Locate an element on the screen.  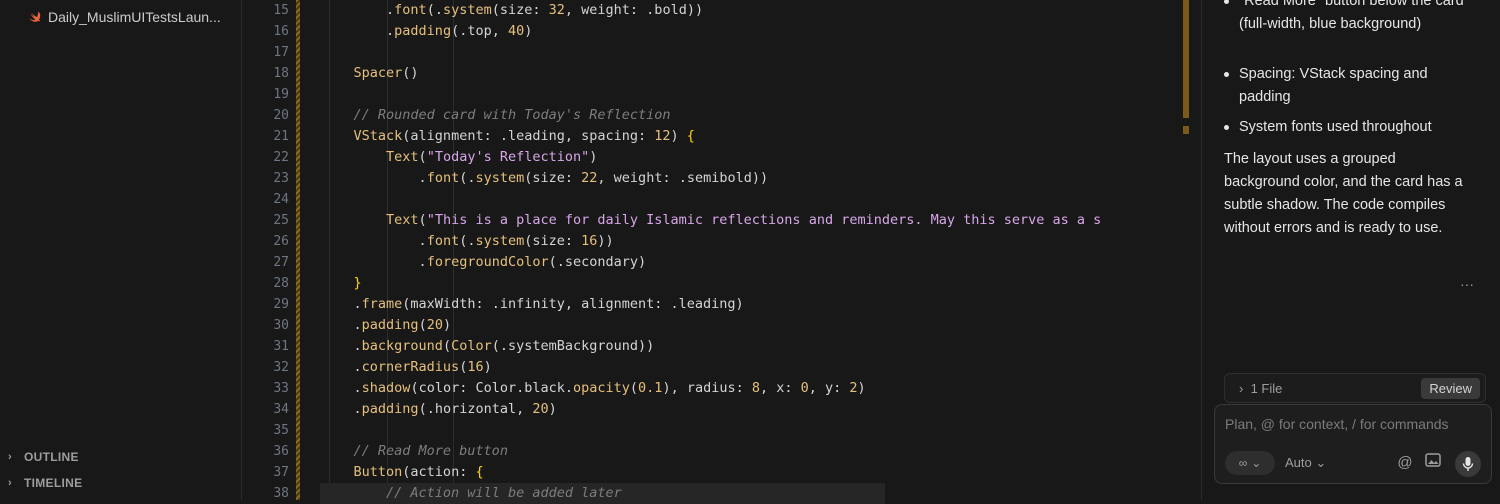
code-token: "Today's Reflection" is located at coordinates (508, 157).